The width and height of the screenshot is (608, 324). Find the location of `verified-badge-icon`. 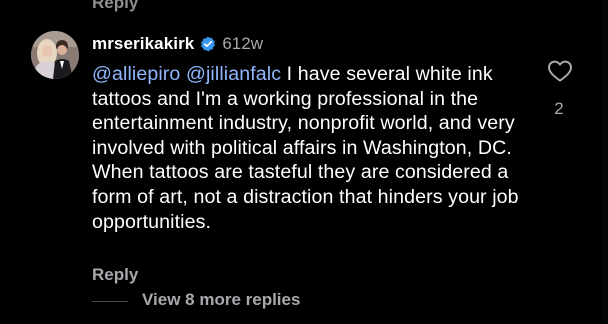

verified-badge-icon is located at coordinates (208, 44).